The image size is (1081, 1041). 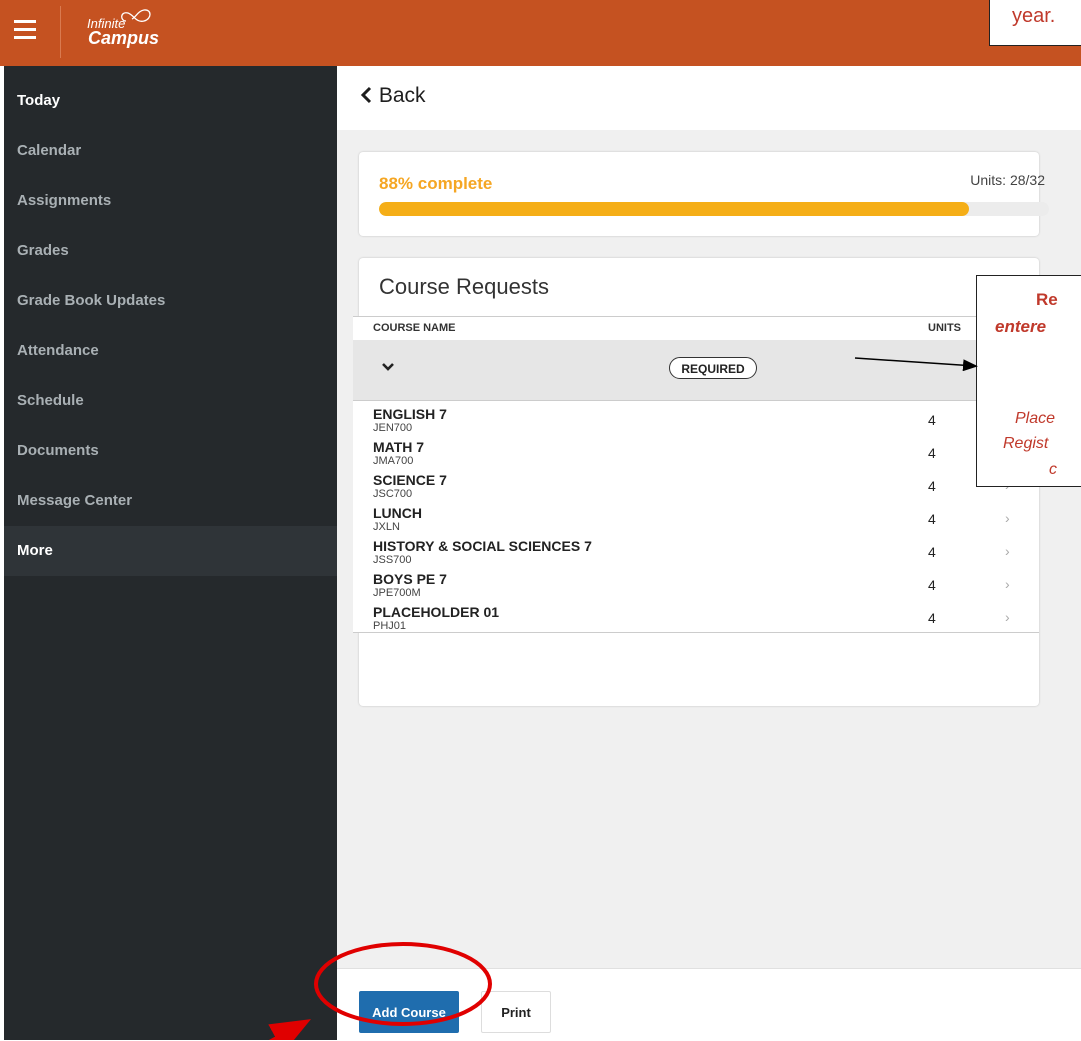 I want to click on top-bar: Infinite Campus, so click(x=540, y=33).